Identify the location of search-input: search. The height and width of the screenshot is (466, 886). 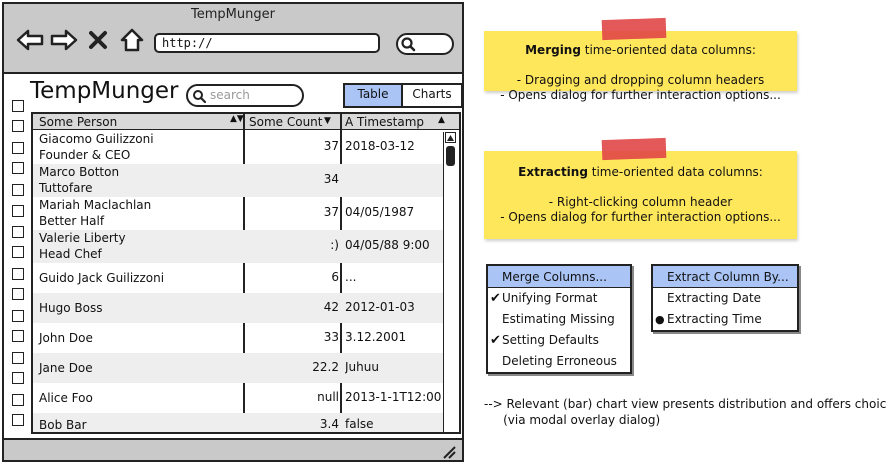
(245, 95).